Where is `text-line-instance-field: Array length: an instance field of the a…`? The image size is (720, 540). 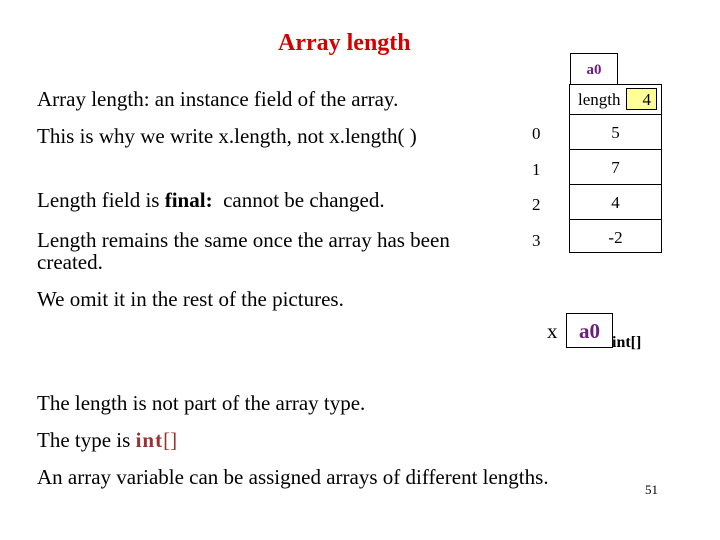
text-line-instance-field: Array length: an instance field of the a… is located at coordinates (218, 99).